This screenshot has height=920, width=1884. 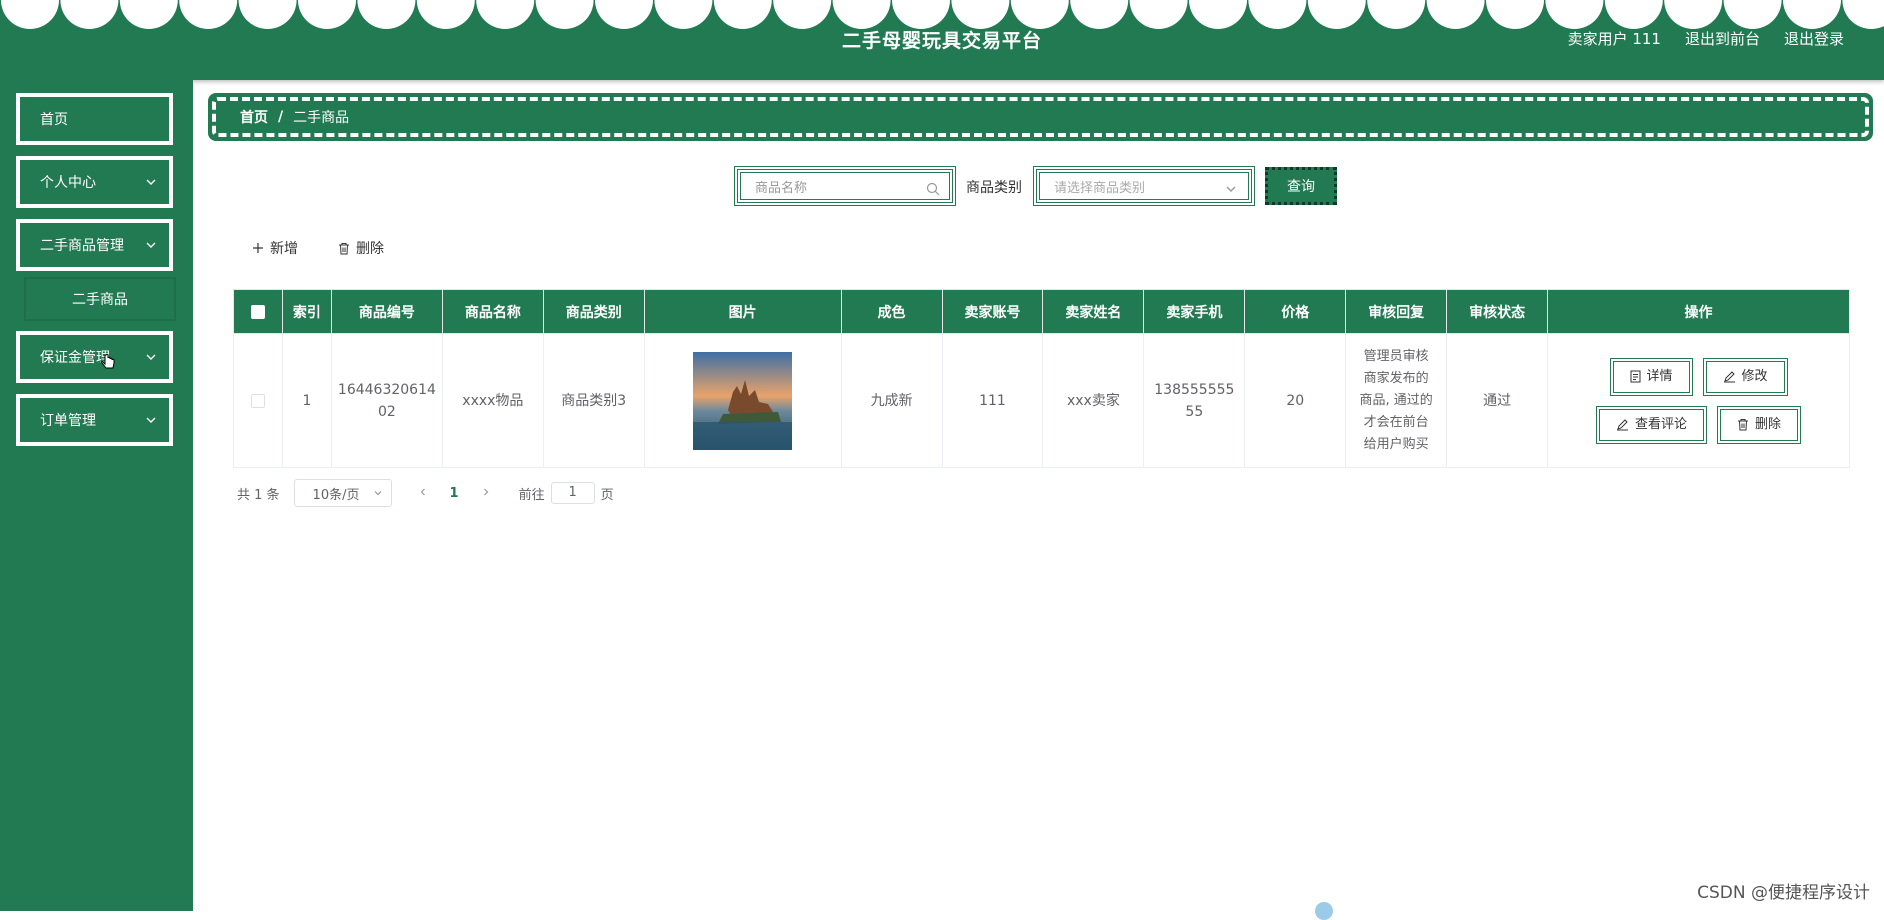 I want to click on sidebar-item-home: 首页, so click(x=94, y=119).